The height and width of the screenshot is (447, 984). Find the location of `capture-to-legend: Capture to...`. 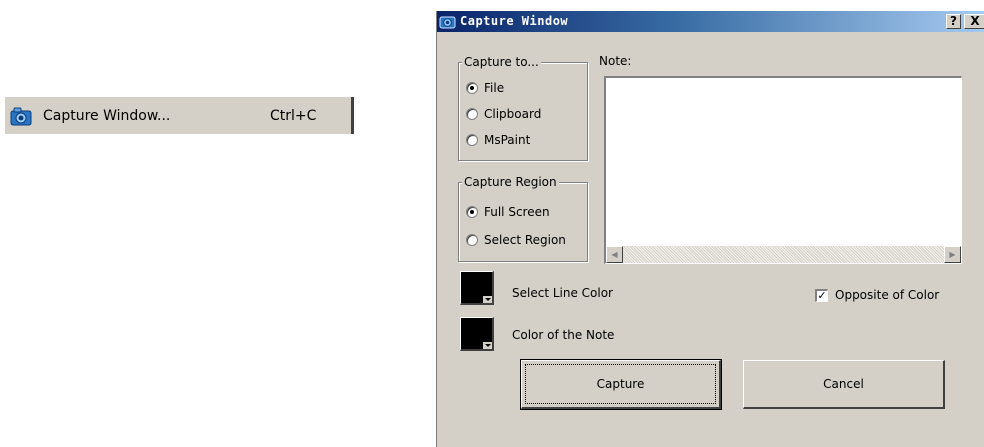

capture-to-legend: Capture to... is located at coordinates (501, 62).